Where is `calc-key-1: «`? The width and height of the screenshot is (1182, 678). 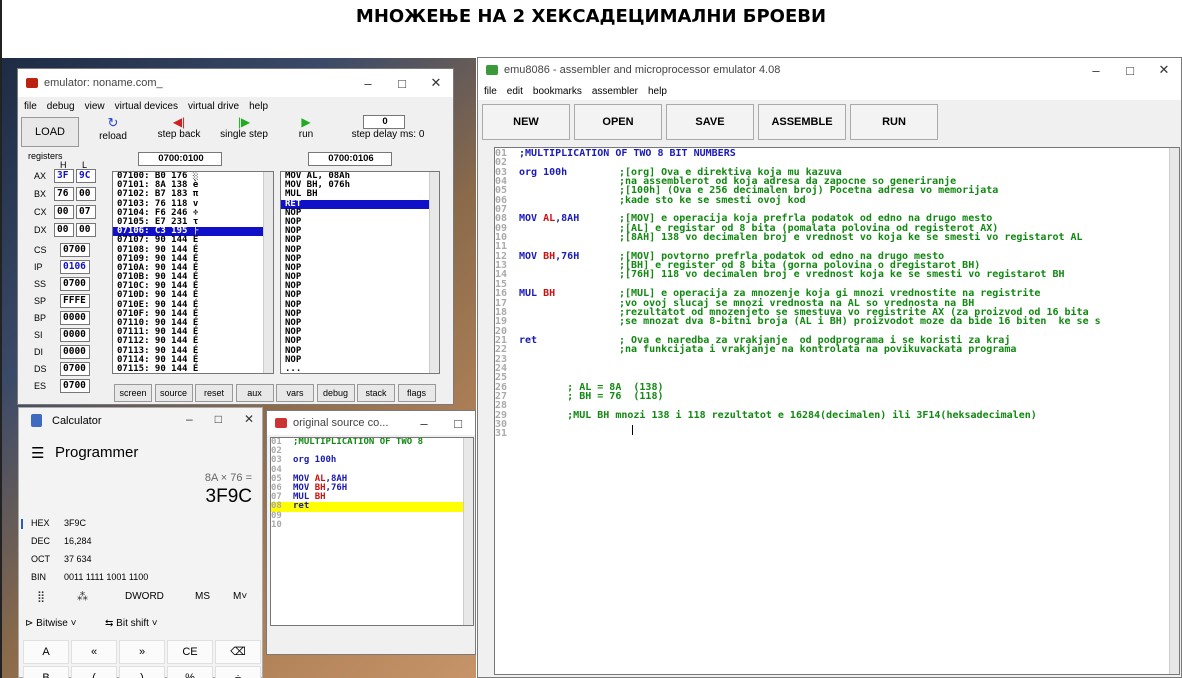
calc-key-1: « is located at coordinates (94, 652).